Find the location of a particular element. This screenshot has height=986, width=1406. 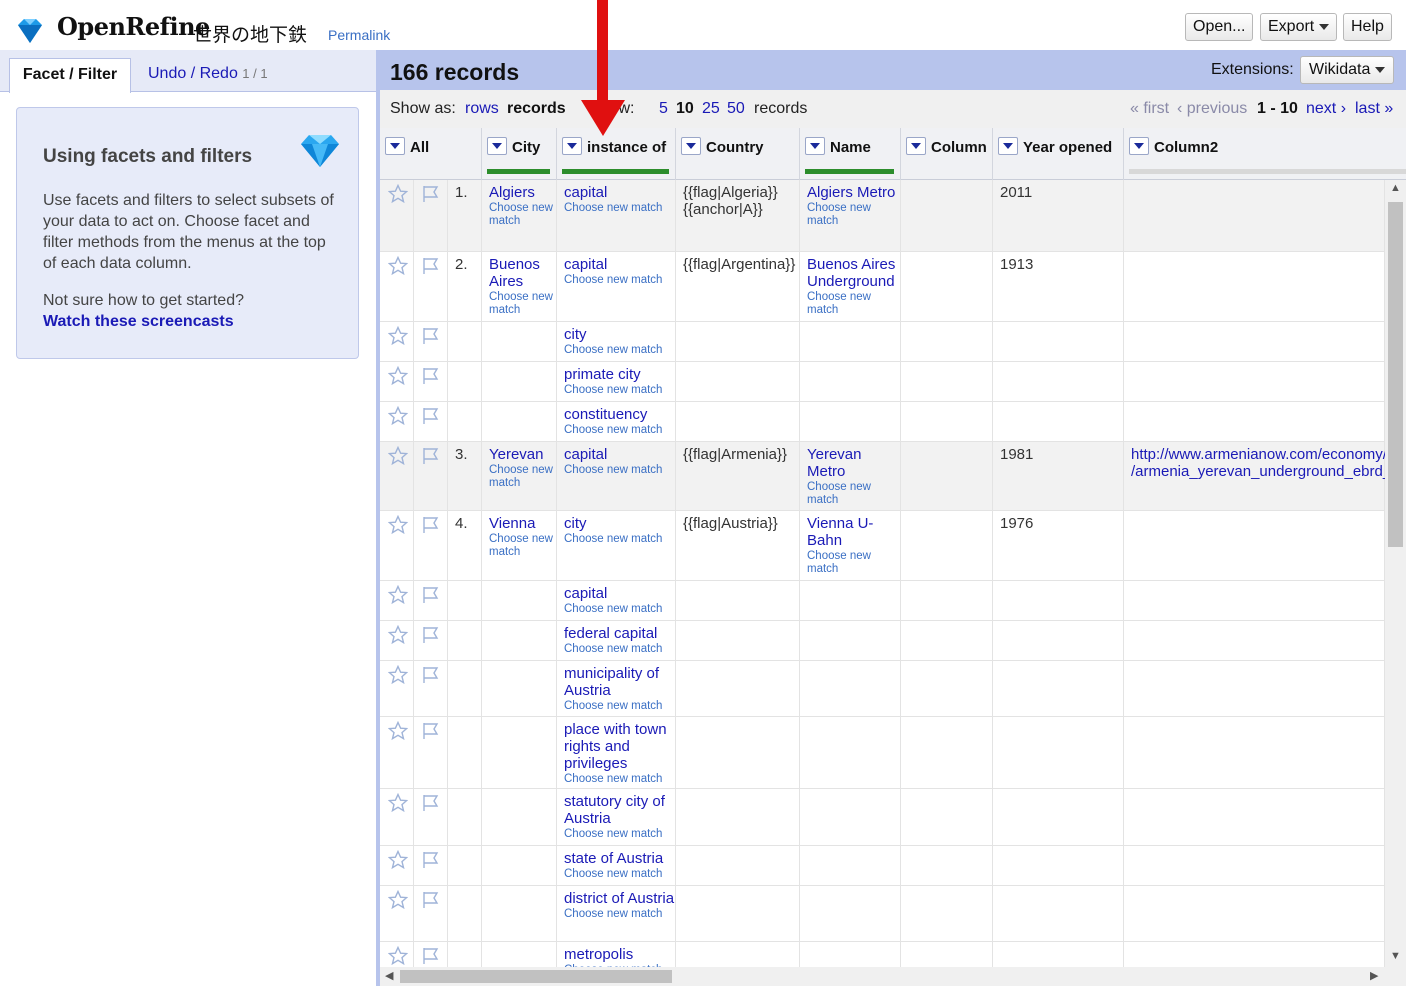

permalink-link: Permalink is located at coordinates (359, 35).